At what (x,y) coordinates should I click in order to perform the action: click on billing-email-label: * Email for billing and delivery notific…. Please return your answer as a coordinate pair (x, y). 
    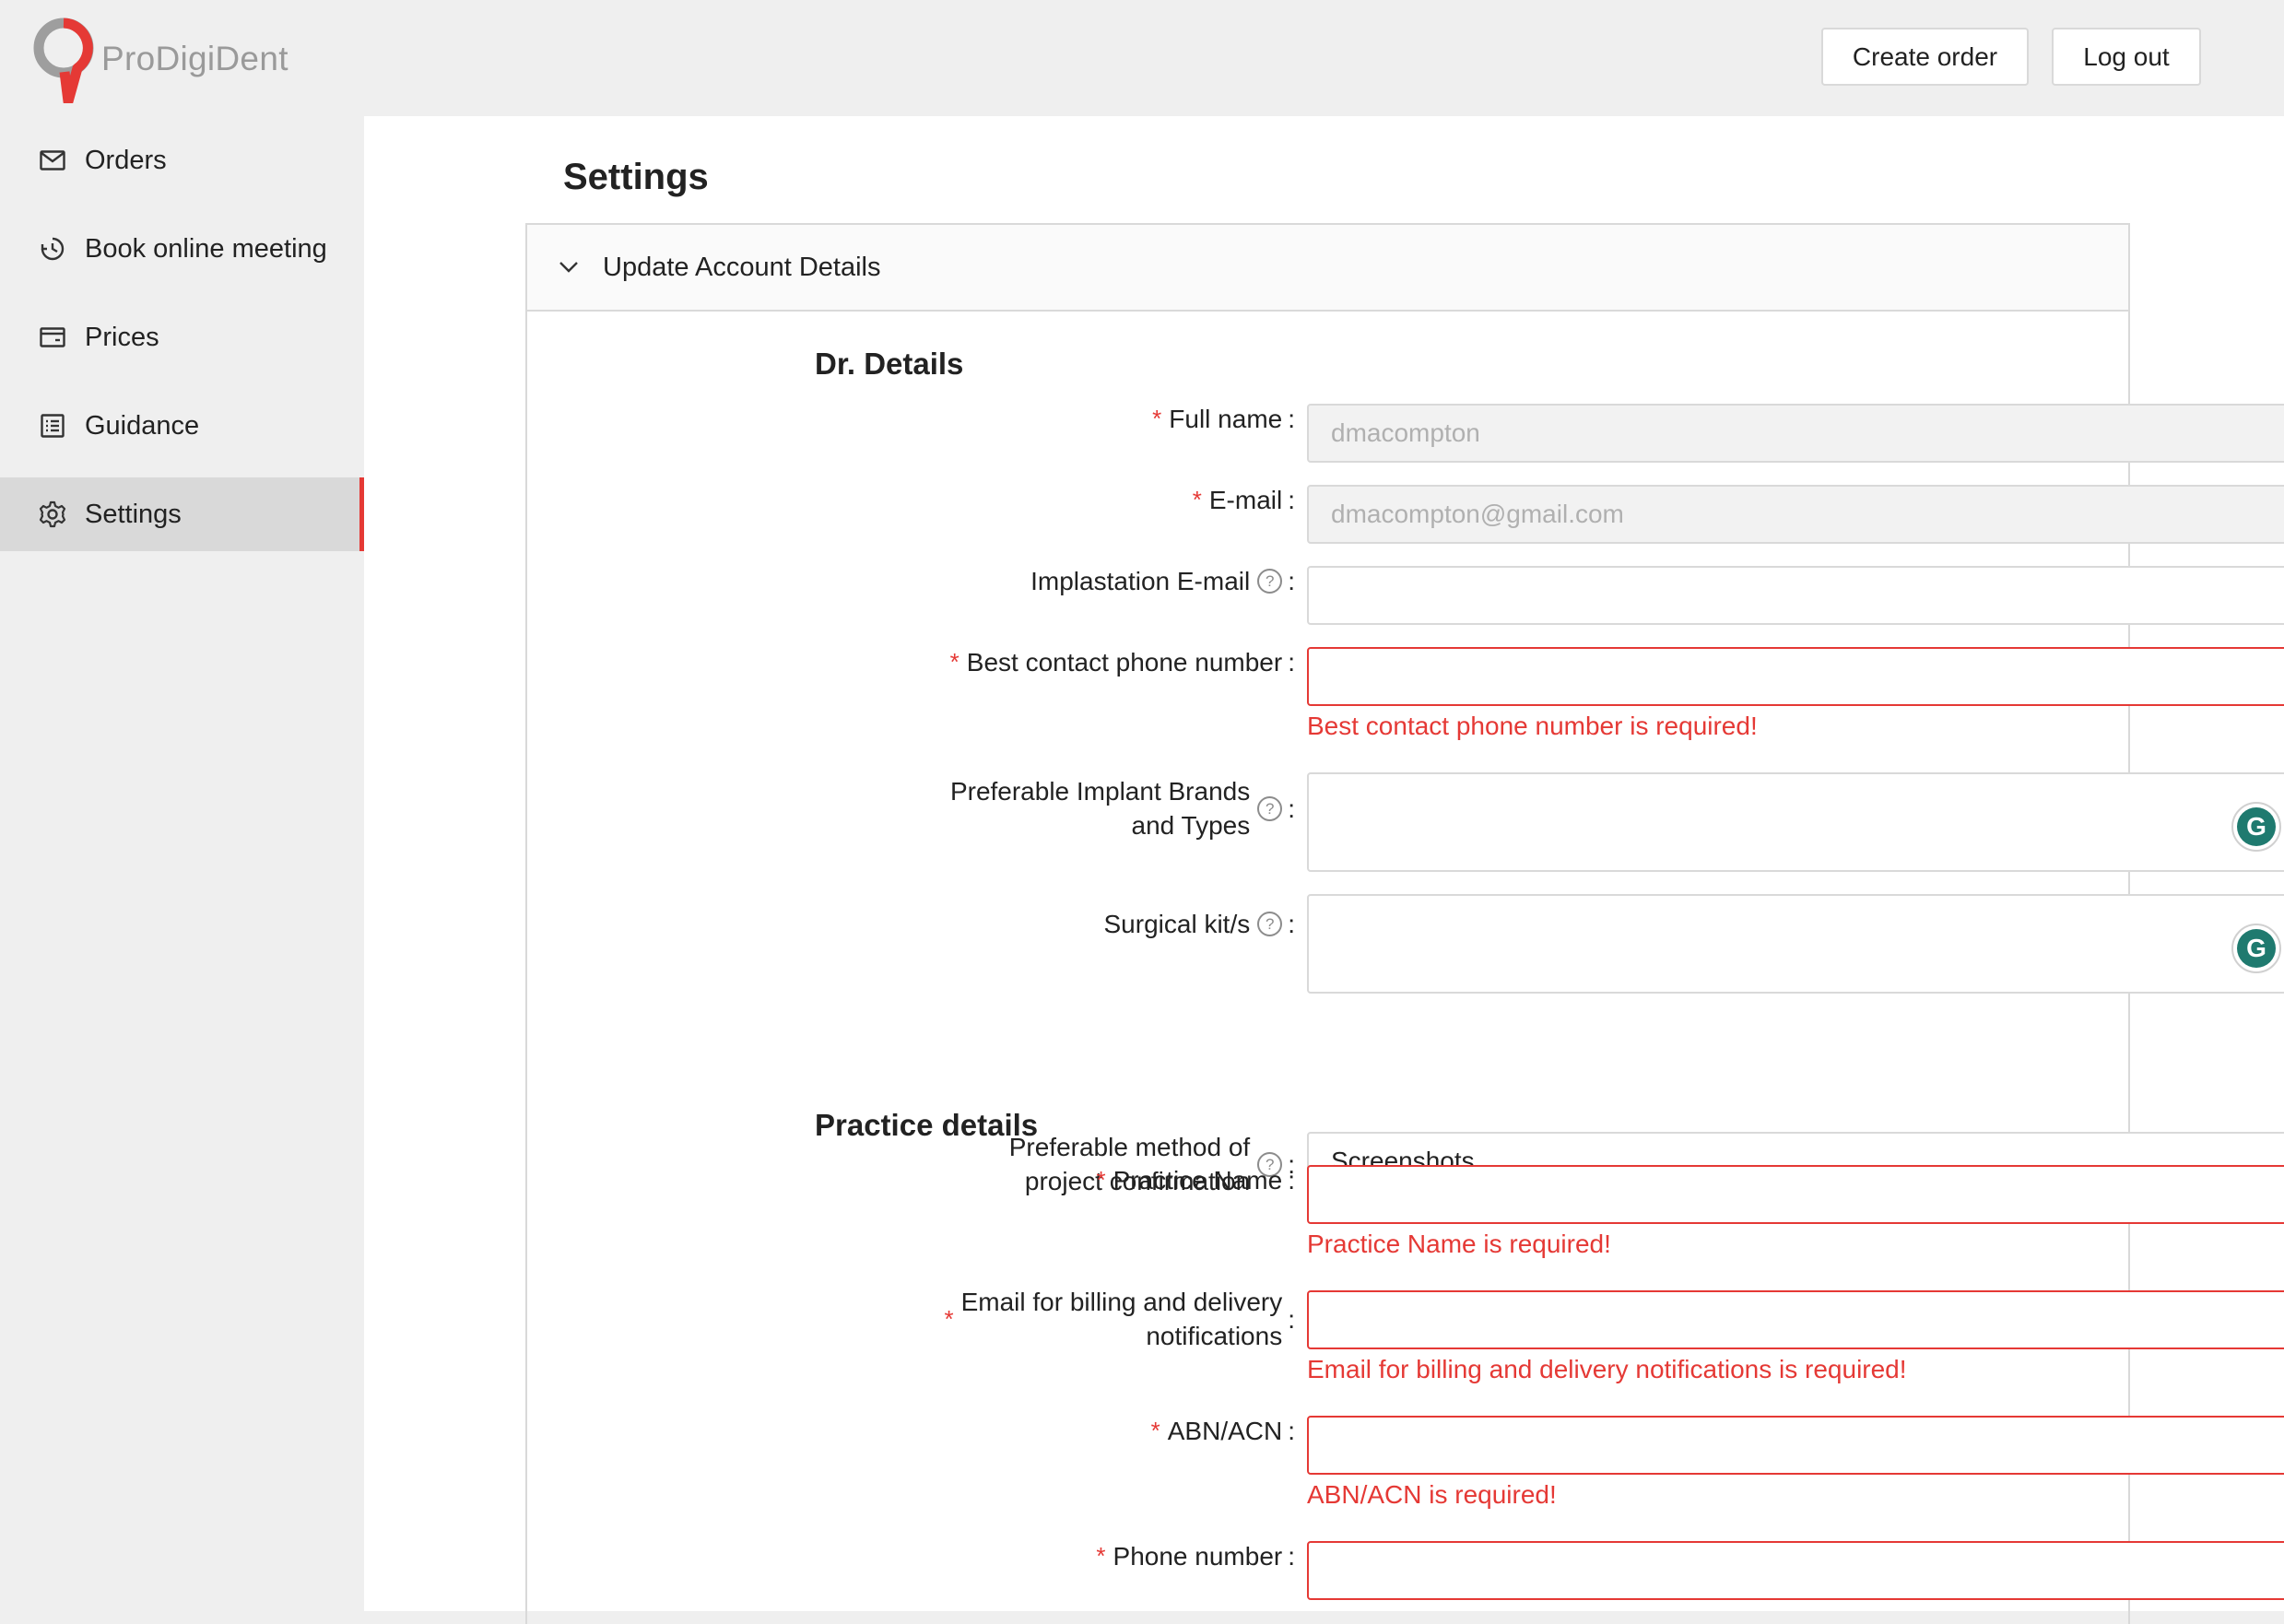
    Looking at the image, I should click on (1119, 1319).